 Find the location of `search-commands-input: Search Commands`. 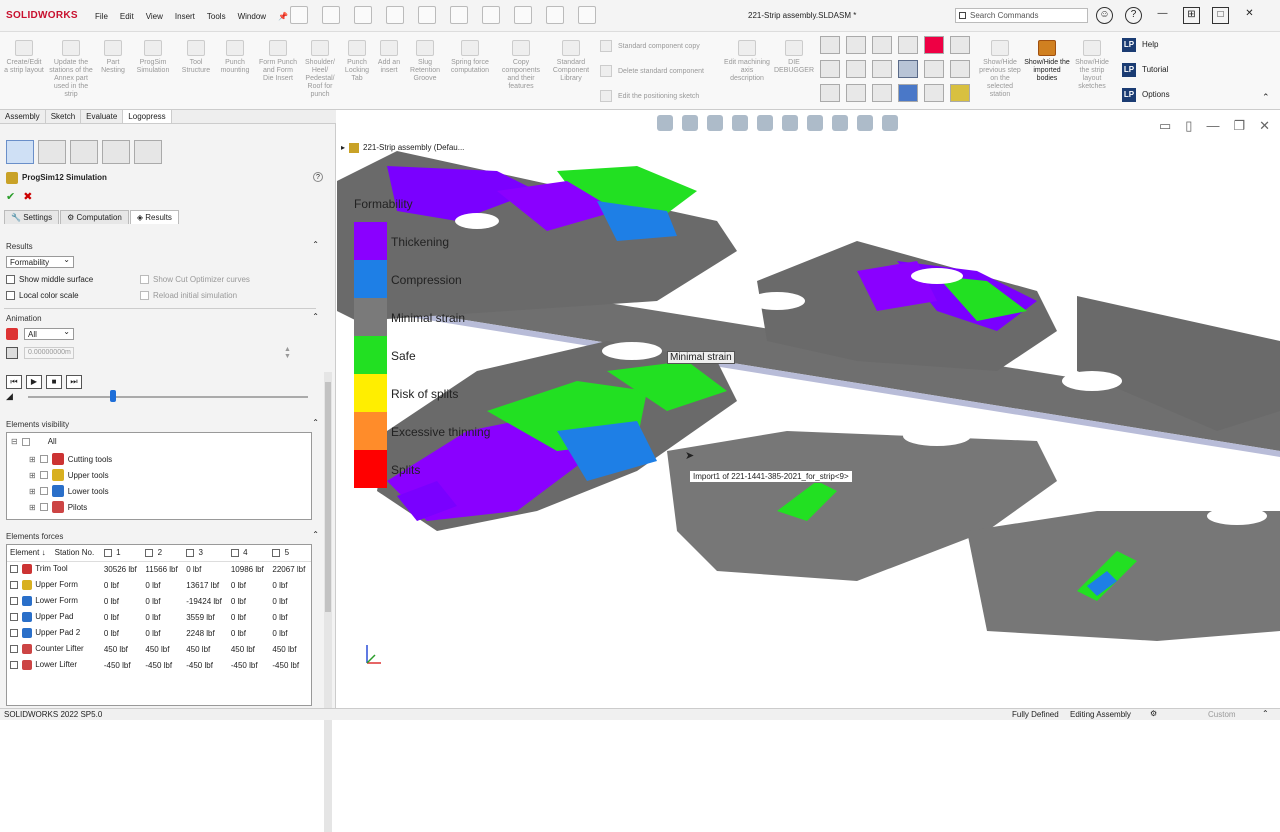

search-commands-input: Search Commands is located at coordinates (1021, 15).